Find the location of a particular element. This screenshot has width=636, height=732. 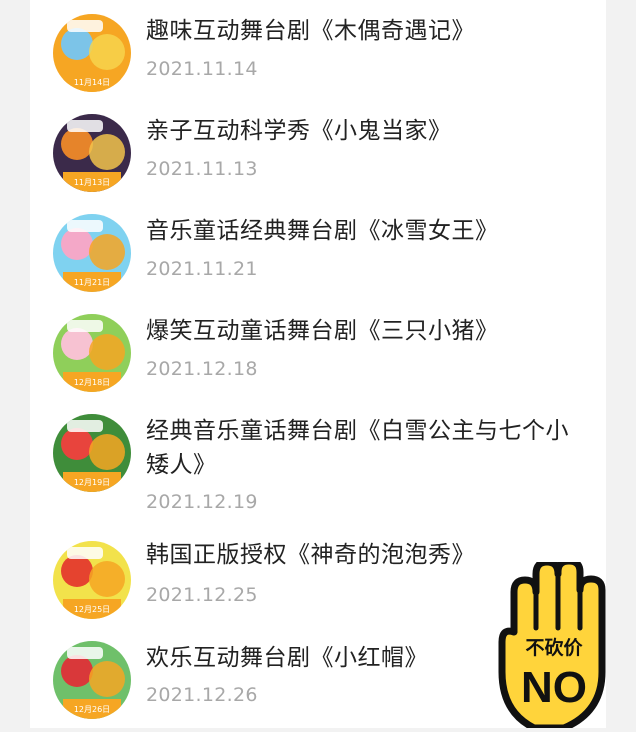

event-list-item: 11月14日 趣味互动舞台剧《木偶奇遇记》 2021.11.14 is located at coordinates (318, 50).